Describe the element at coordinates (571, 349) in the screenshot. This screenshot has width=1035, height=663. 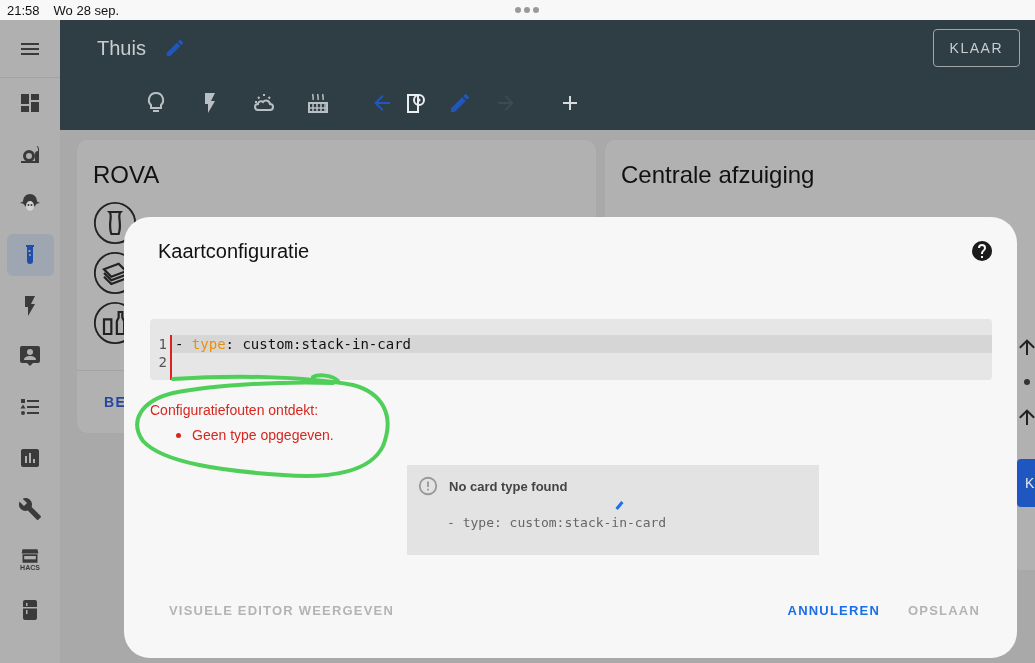
I see `code-editor: 1 2 - type: custom:stack-in-card` at that location.